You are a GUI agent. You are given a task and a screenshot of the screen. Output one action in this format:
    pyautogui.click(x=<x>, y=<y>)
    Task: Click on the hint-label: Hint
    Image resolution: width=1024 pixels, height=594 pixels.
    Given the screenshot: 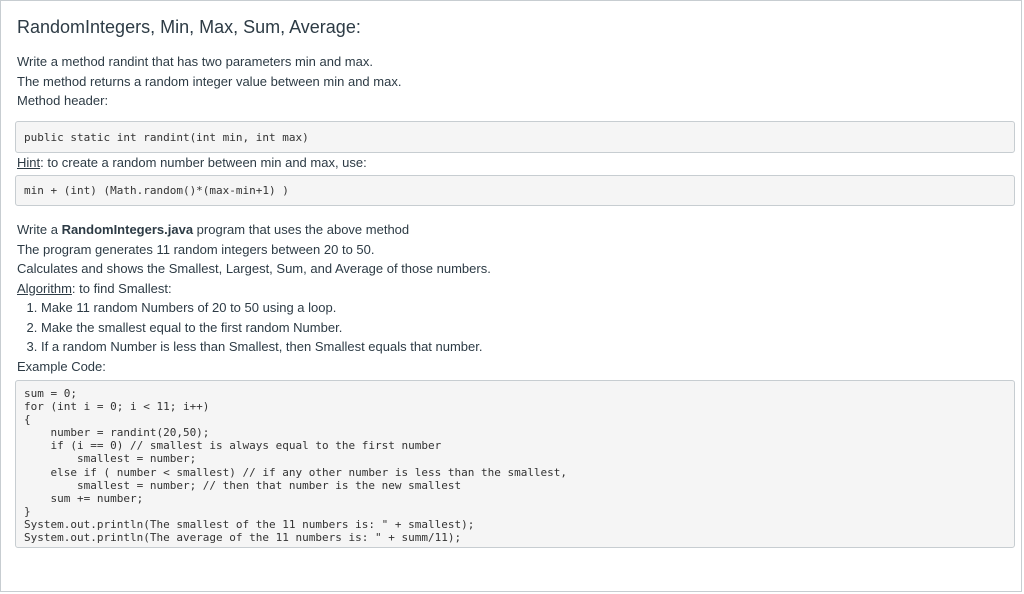 What is the action you would take?
    pyautogui.click(x=29, y=162)
    